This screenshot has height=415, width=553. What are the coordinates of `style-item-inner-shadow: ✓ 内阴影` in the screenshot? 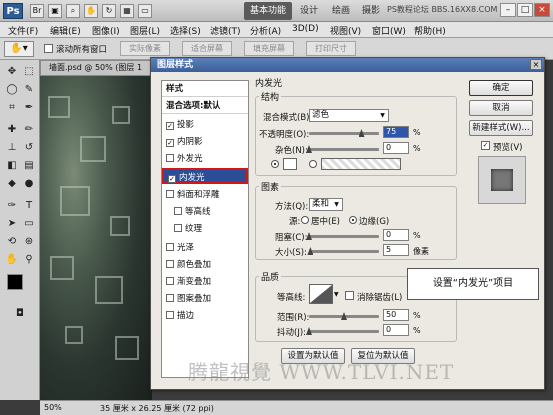 It's located at (205, 142).